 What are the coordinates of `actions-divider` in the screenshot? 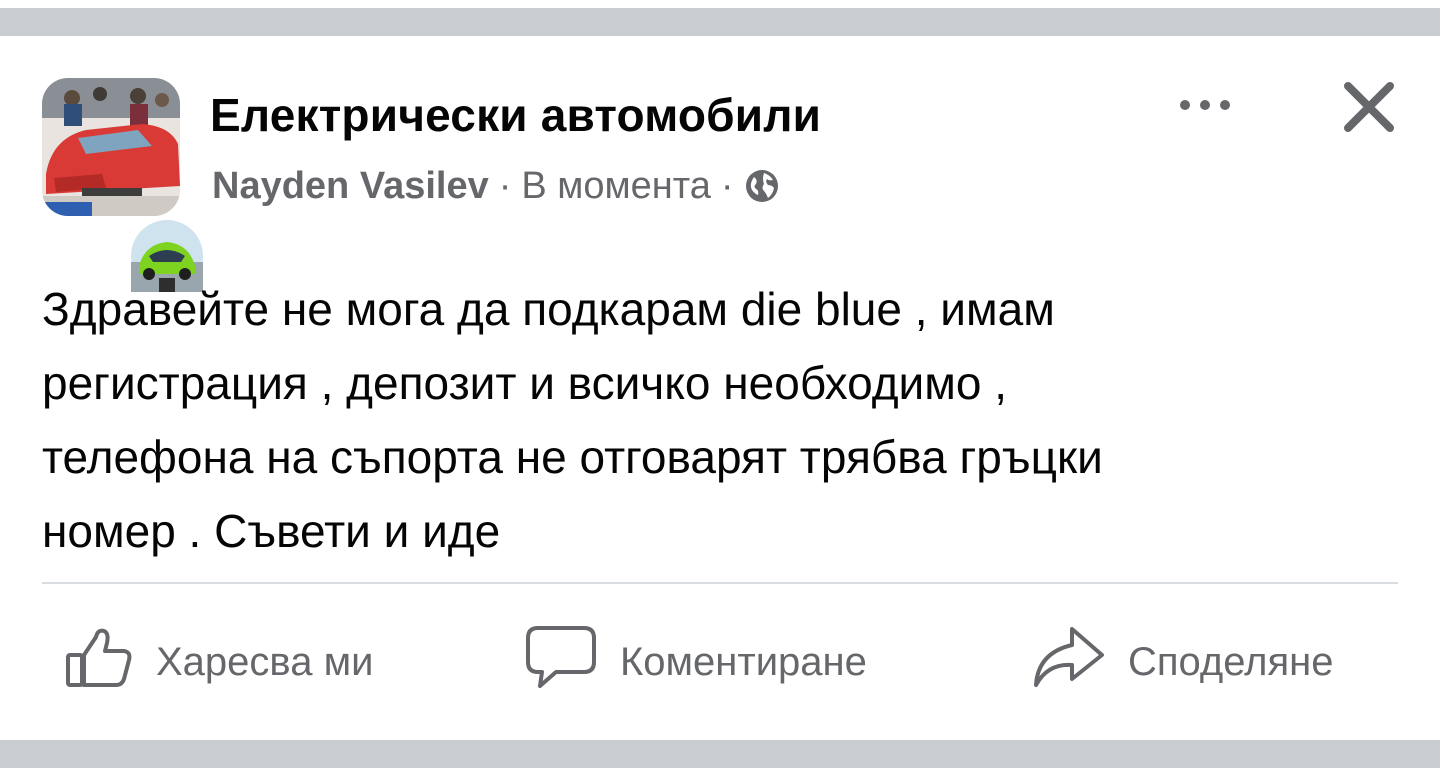 It's located at (720, 583).